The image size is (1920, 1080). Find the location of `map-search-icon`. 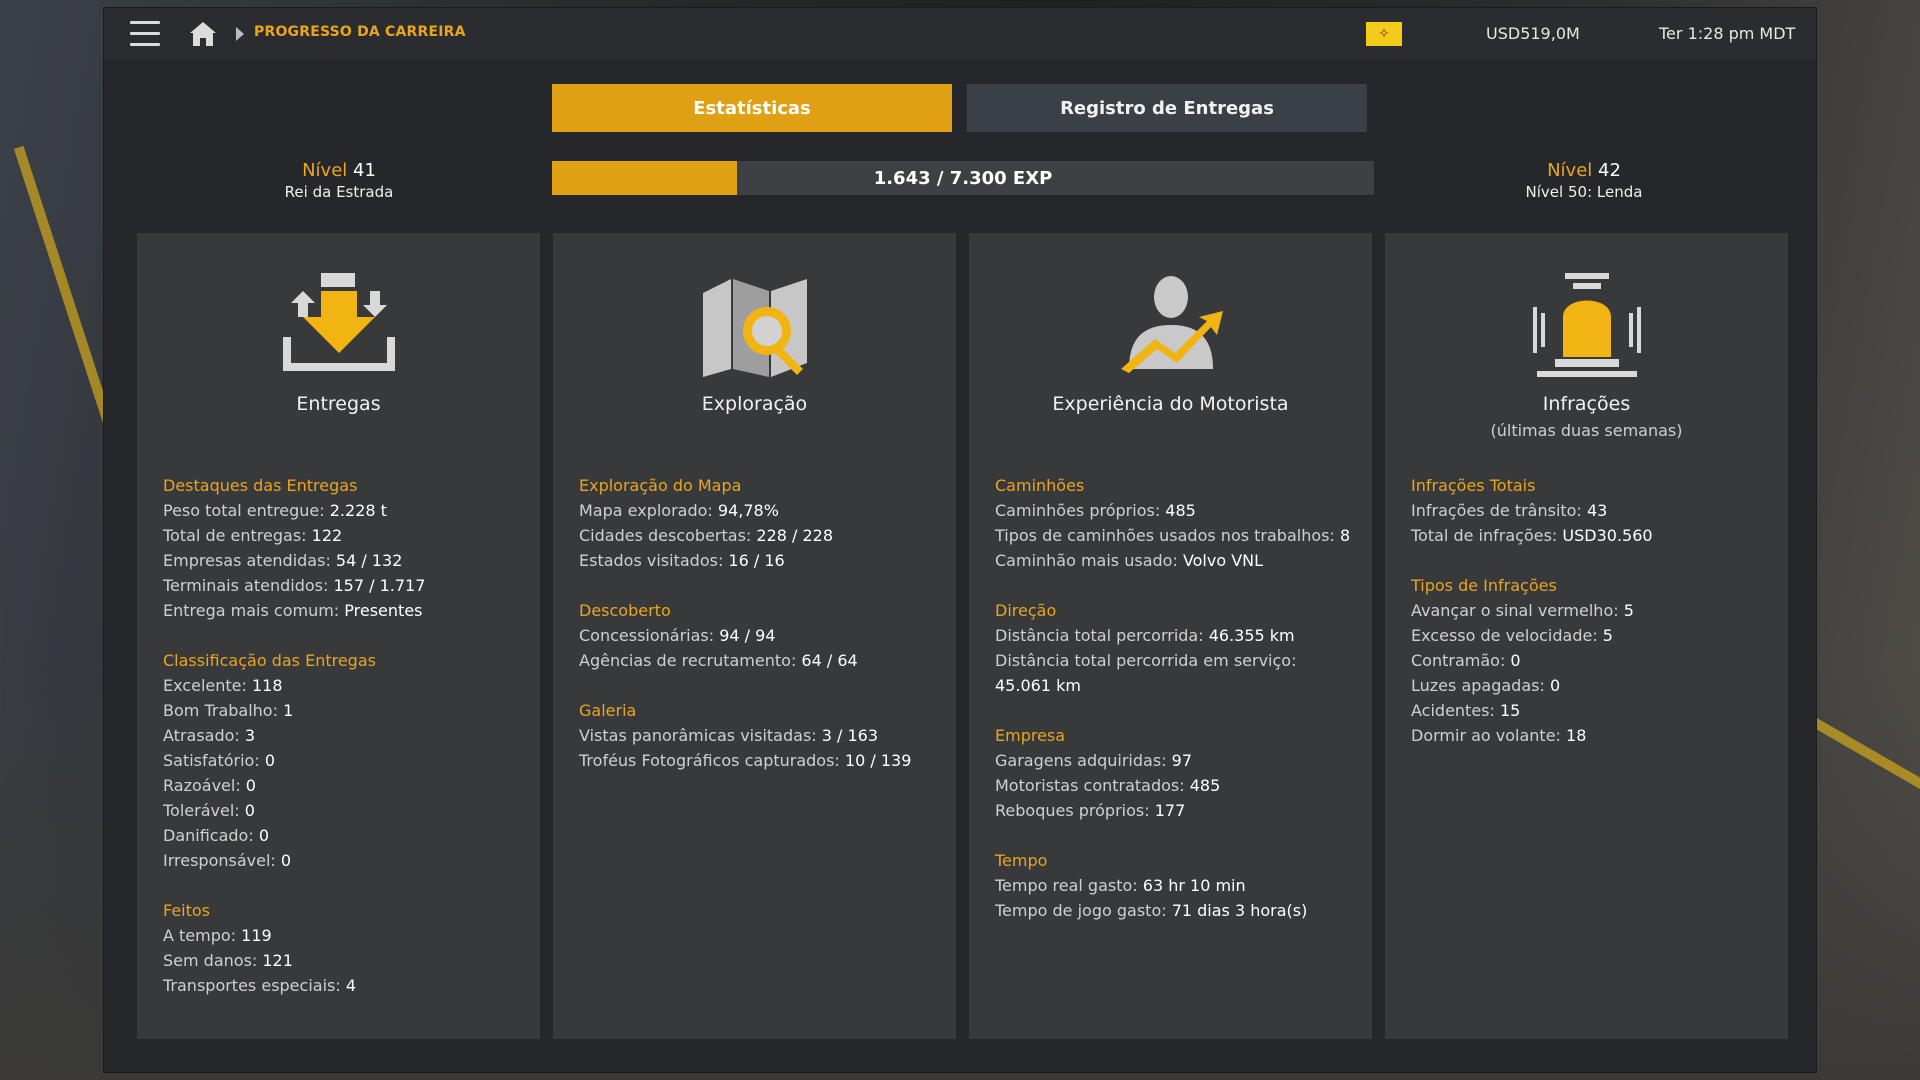

map-search-icon is located at coordinates (754, 328).